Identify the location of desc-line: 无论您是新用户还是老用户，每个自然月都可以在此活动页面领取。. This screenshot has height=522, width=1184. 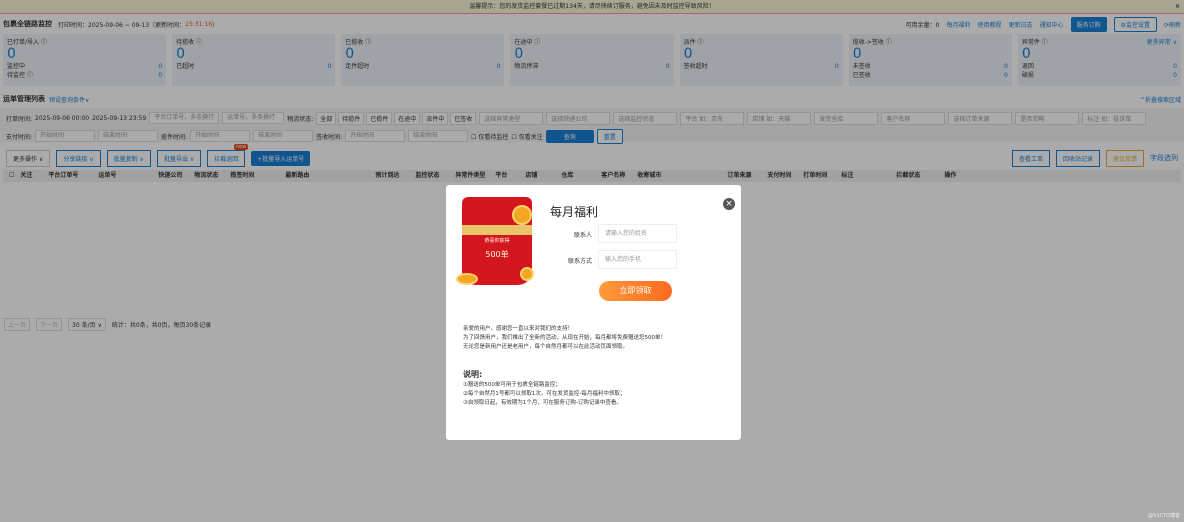
(546, 347).